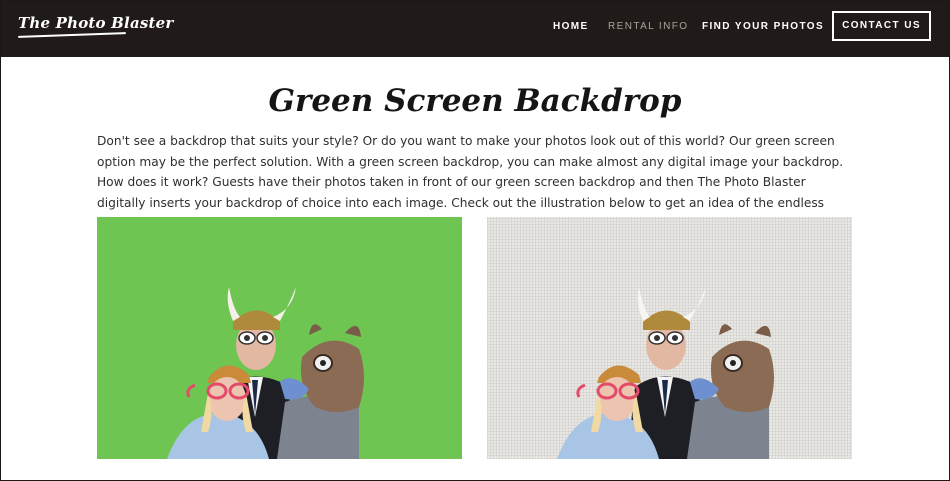 The width and height of the screenshot is (950, 481). Describe the element at coordinates (881, 26) in the screenshot. I see `contact-us-button: CONTACT US` at that location.